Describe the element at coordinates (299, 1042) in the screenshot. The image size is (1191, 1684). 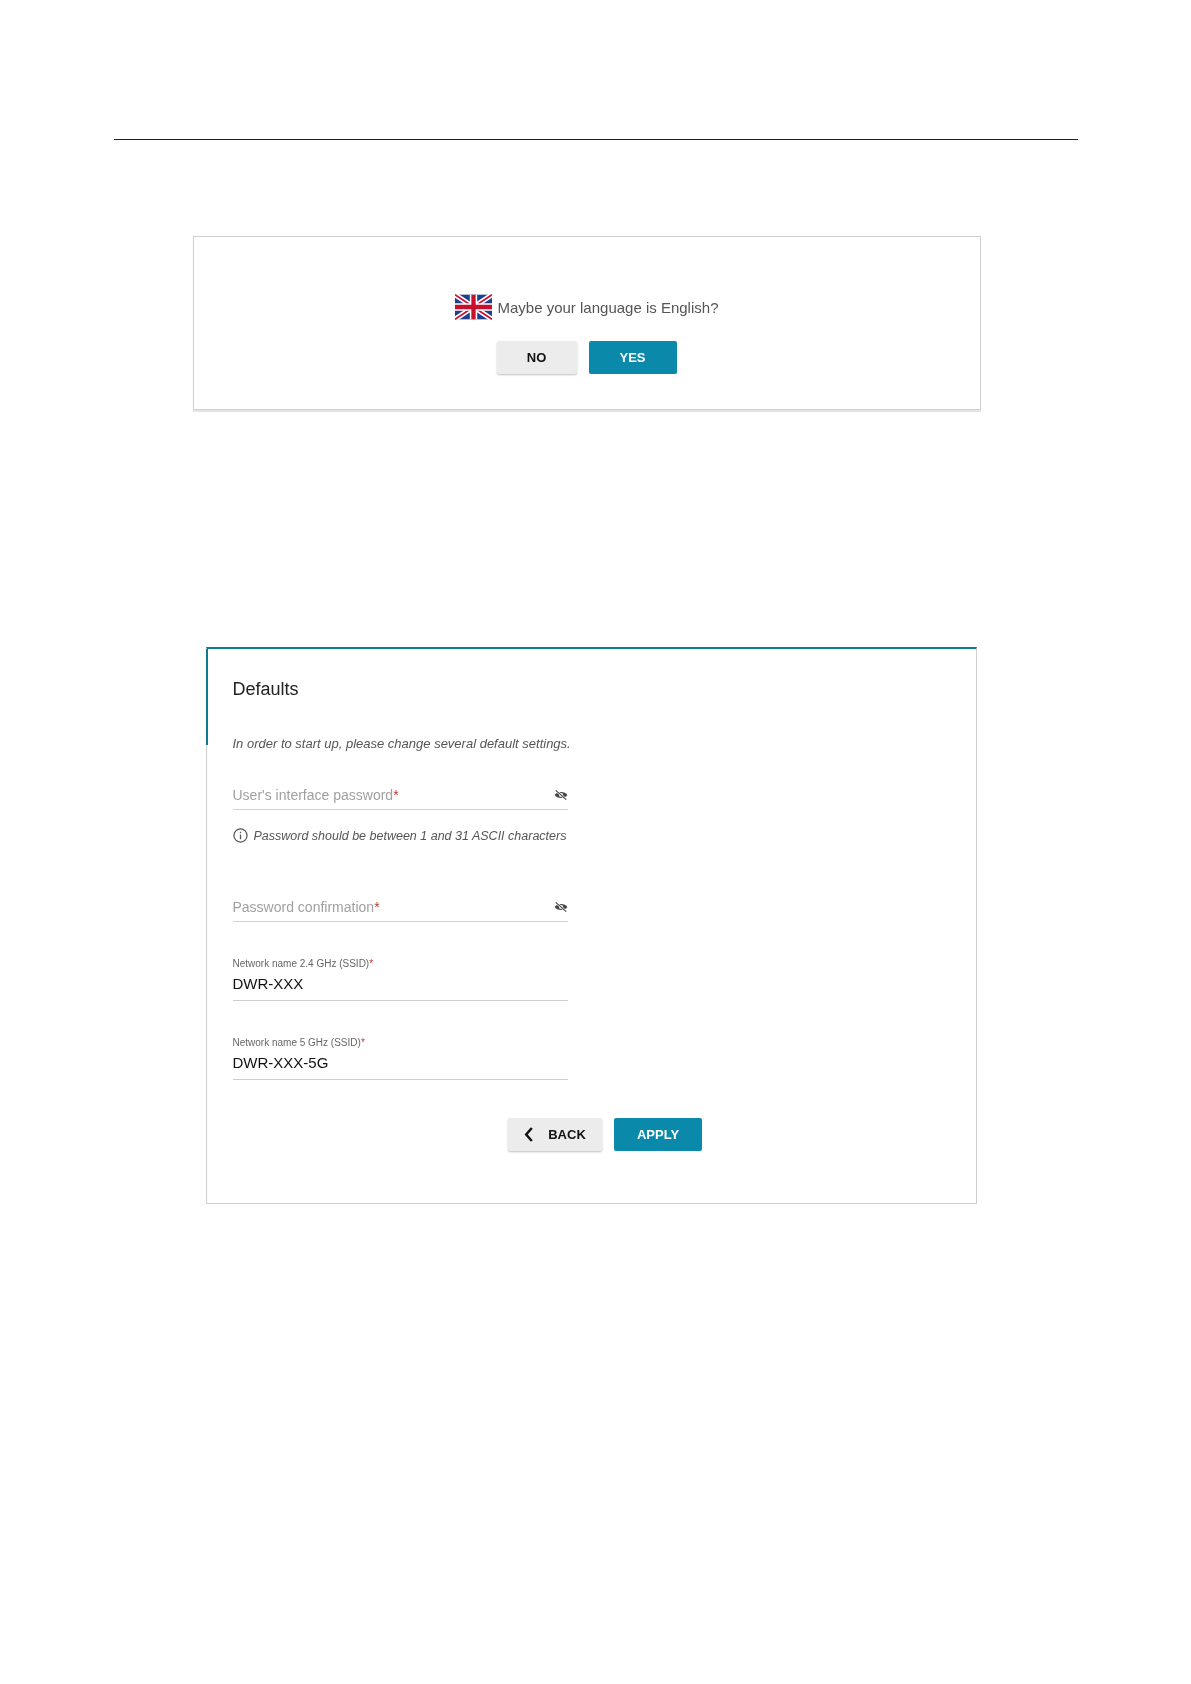
I see `field-label: Network name 5 GHz (SSID)*` at that location.